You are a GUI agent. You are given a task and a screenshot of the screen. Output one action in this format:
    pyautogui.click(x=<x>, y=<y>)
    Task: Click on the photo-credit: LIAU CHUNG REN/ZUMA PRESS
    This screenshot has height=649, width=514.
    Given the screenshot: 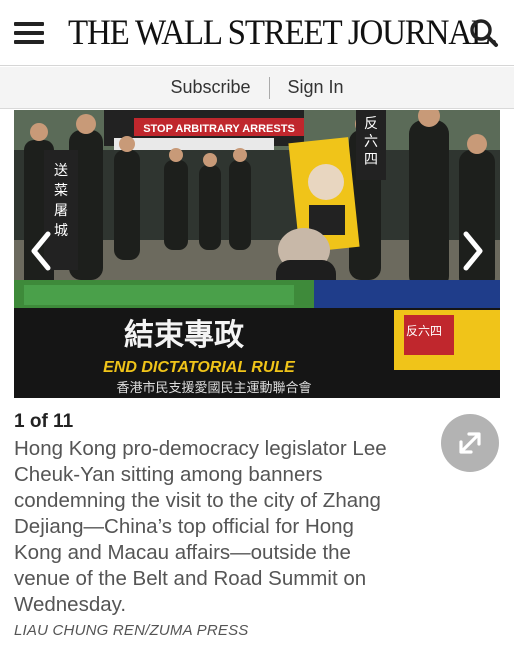 What is the action you would take?
    pyautogui.click(x=131, y=630)
    